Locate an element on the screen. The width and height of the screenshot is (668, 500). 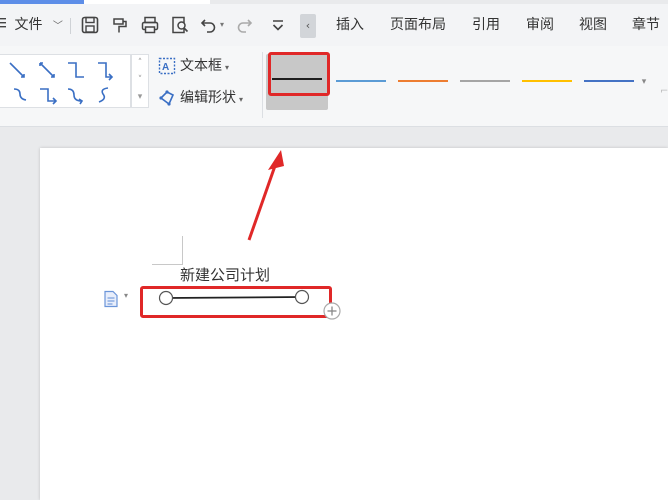
style-gallery-edge: ⌐ is located at coordinates (664, 91).